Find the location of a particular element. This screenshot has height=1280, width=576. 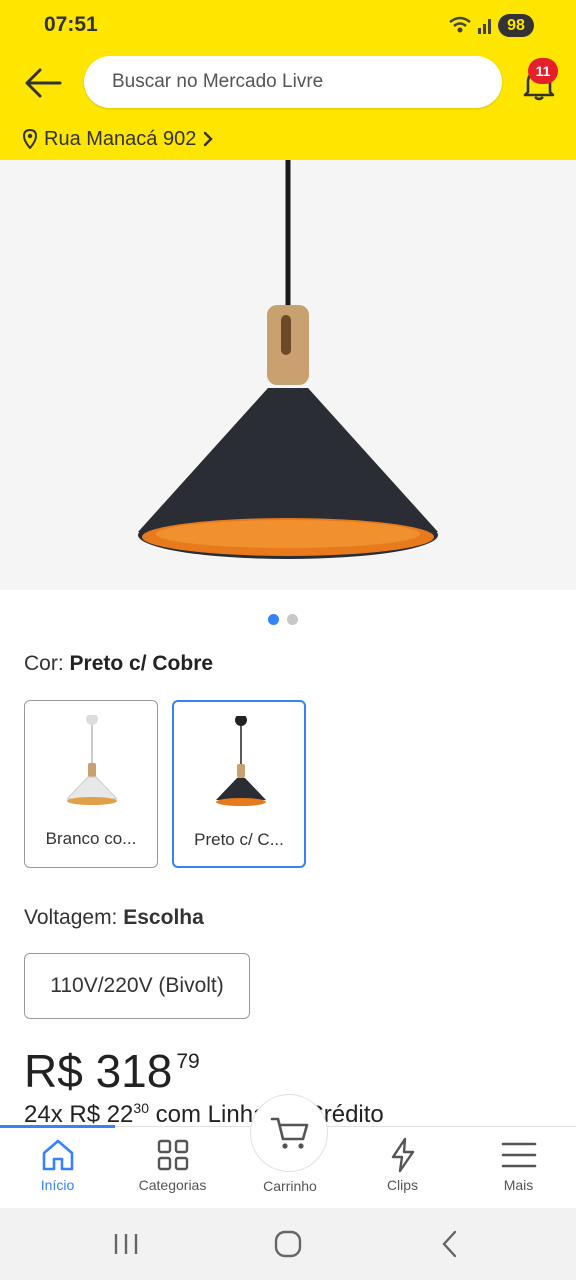

app-header: 07:51 98 11 Rua Manacá 902 is located at coordinates (288, 80).